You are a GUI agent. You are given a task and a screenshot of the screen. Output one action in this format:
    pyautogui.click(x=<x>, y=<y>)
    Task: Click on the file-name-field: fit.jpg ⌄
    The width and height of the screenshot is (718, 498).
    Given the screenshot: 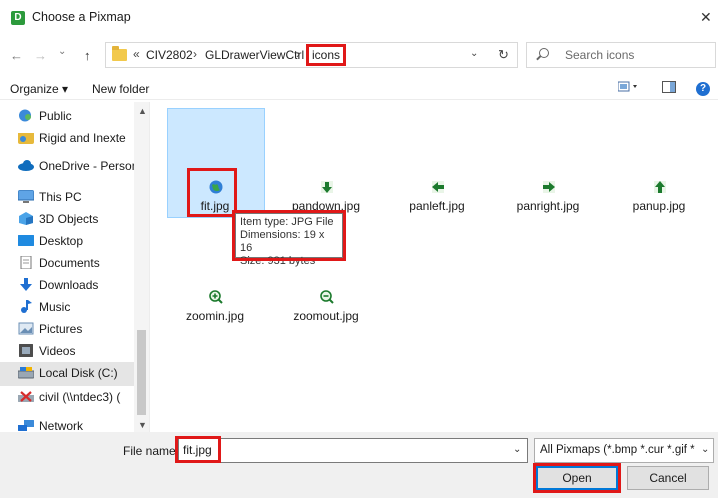 What is the action you would take?
    pyautogui.click(x=353, y=450)
    